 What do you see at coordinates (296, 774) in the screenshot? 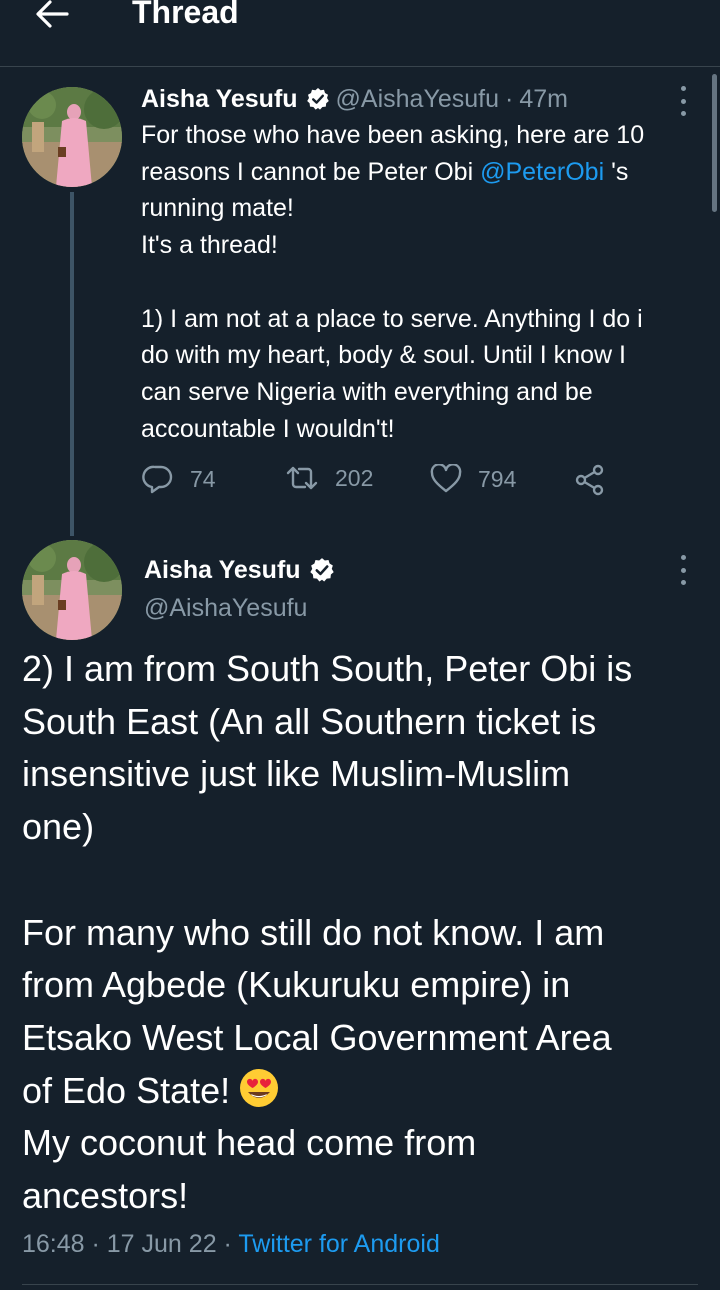
I see `tweet-line: insensitive just like Muslim-Muslim` at bounding box center [296, 774].